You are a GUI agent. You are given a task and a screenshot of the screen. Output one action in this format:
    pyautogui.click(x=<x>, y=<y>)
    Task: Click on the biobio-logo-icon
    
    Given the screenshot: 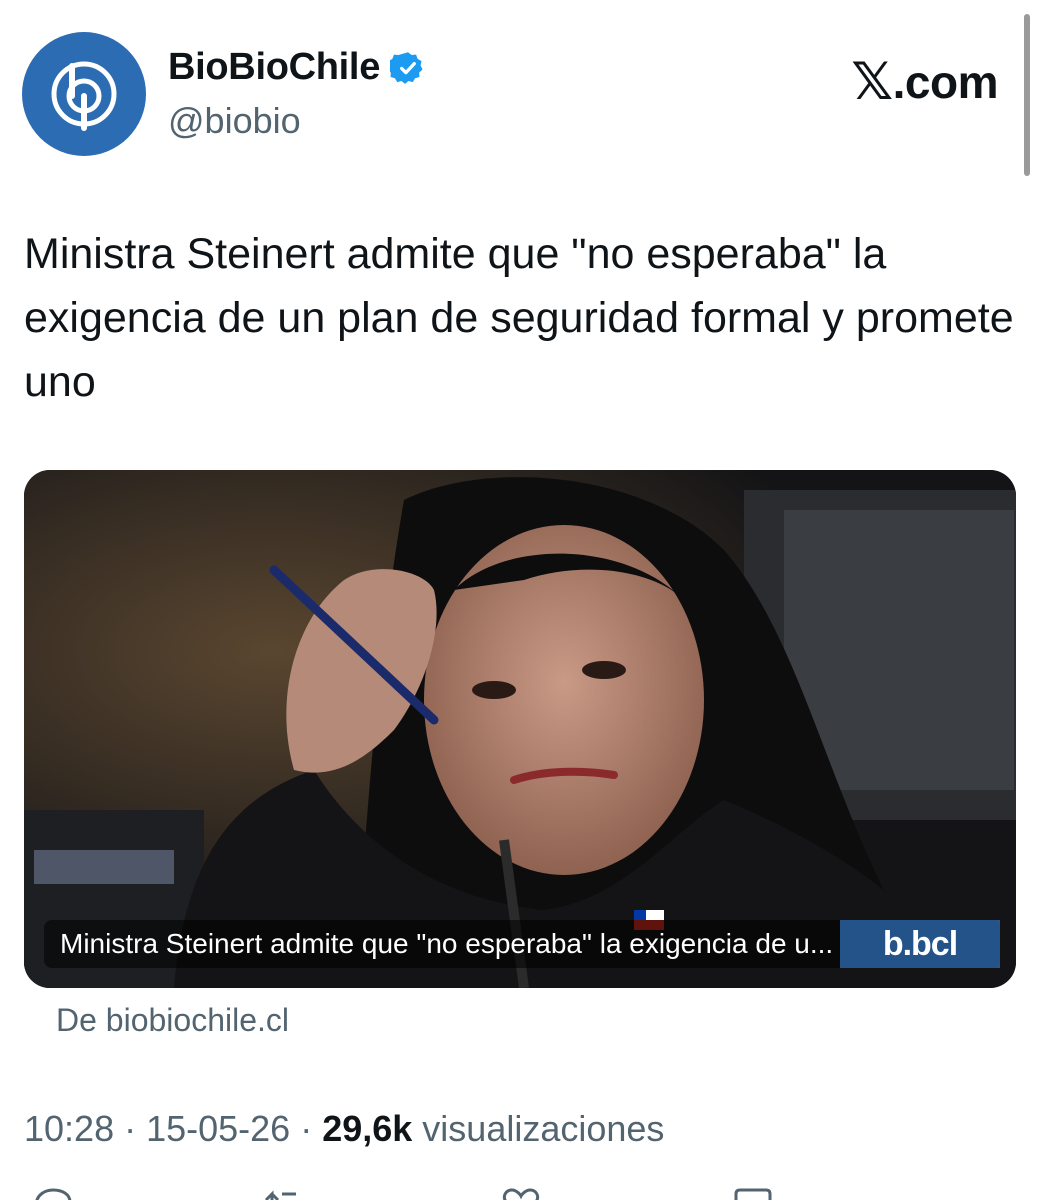 What is the action you would take?
    pyautogui.click(x=84, y=96)
    